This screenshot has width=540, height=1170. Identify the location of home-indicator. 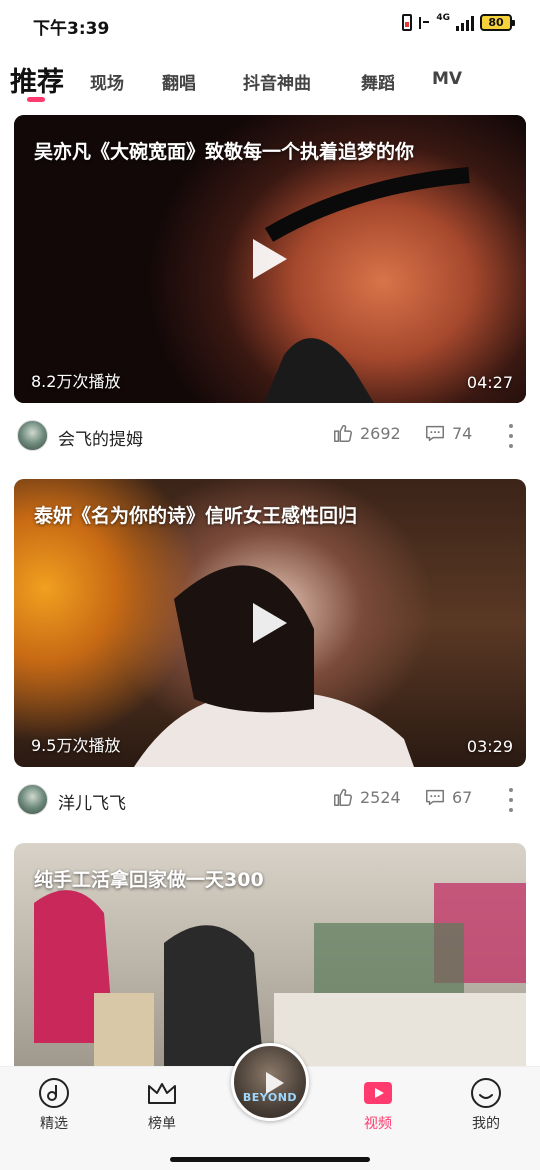
(270, 1159).